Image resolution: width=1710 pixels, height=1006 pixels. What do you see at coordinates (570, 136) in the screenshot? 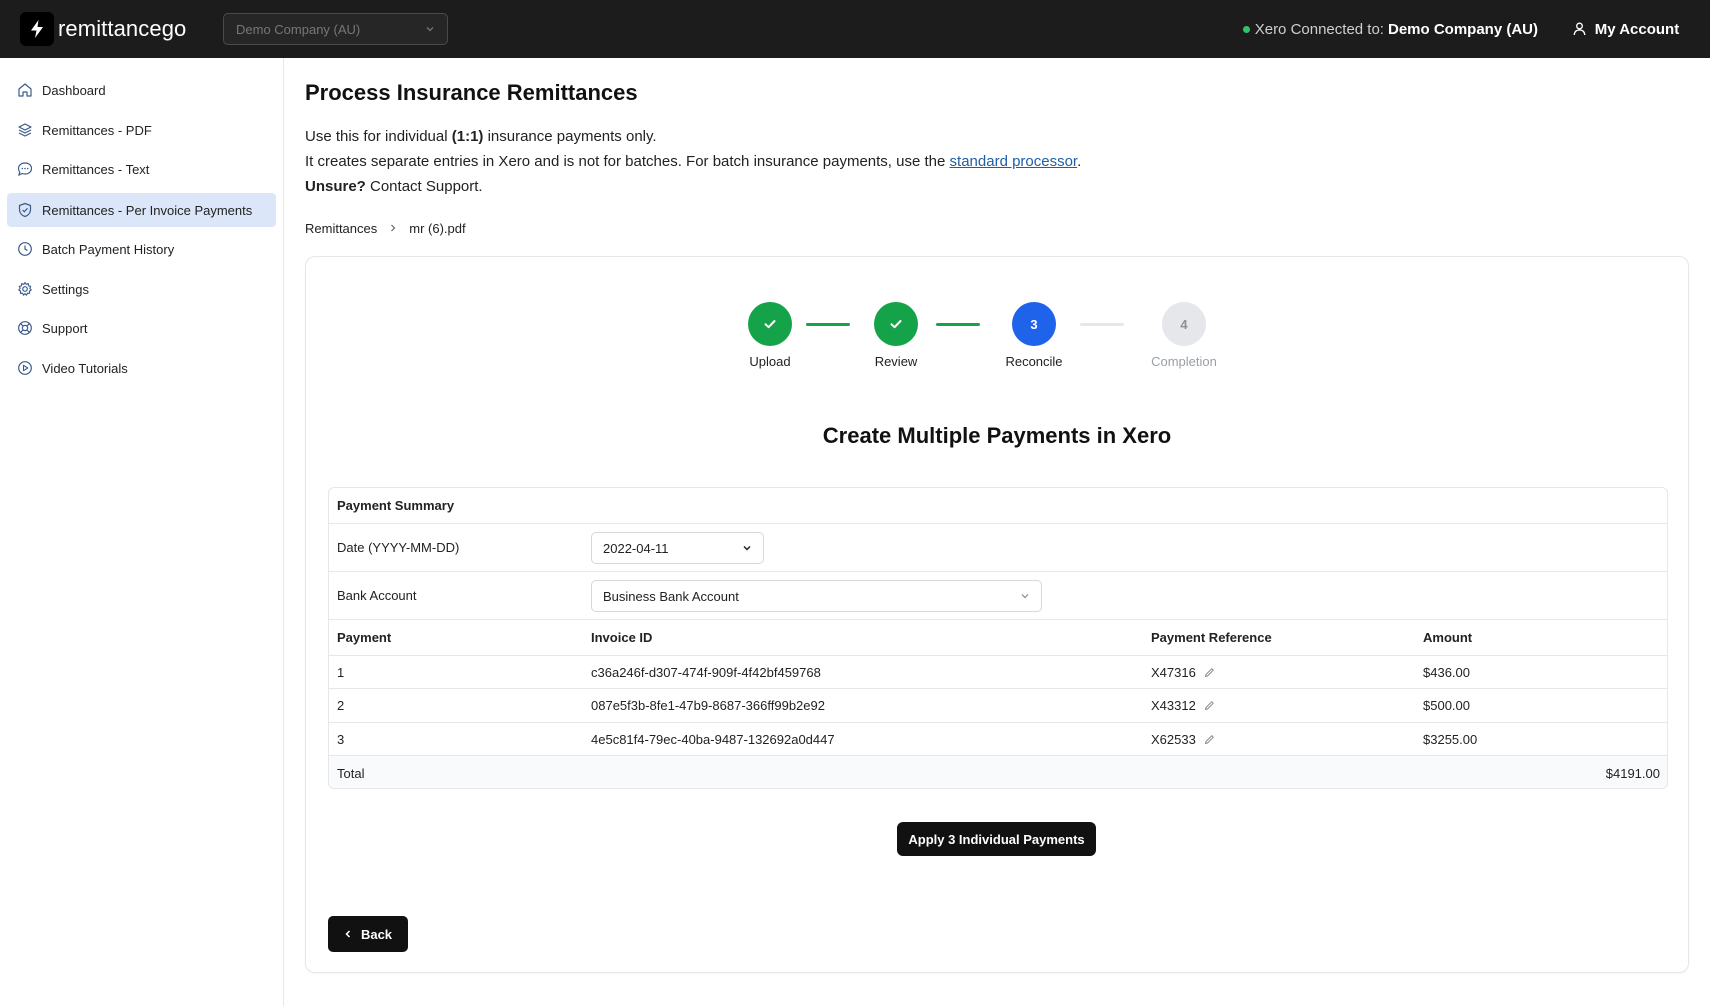
I see `intro-line-1-end: insurance payments only.` at bounding box center [570, 136].